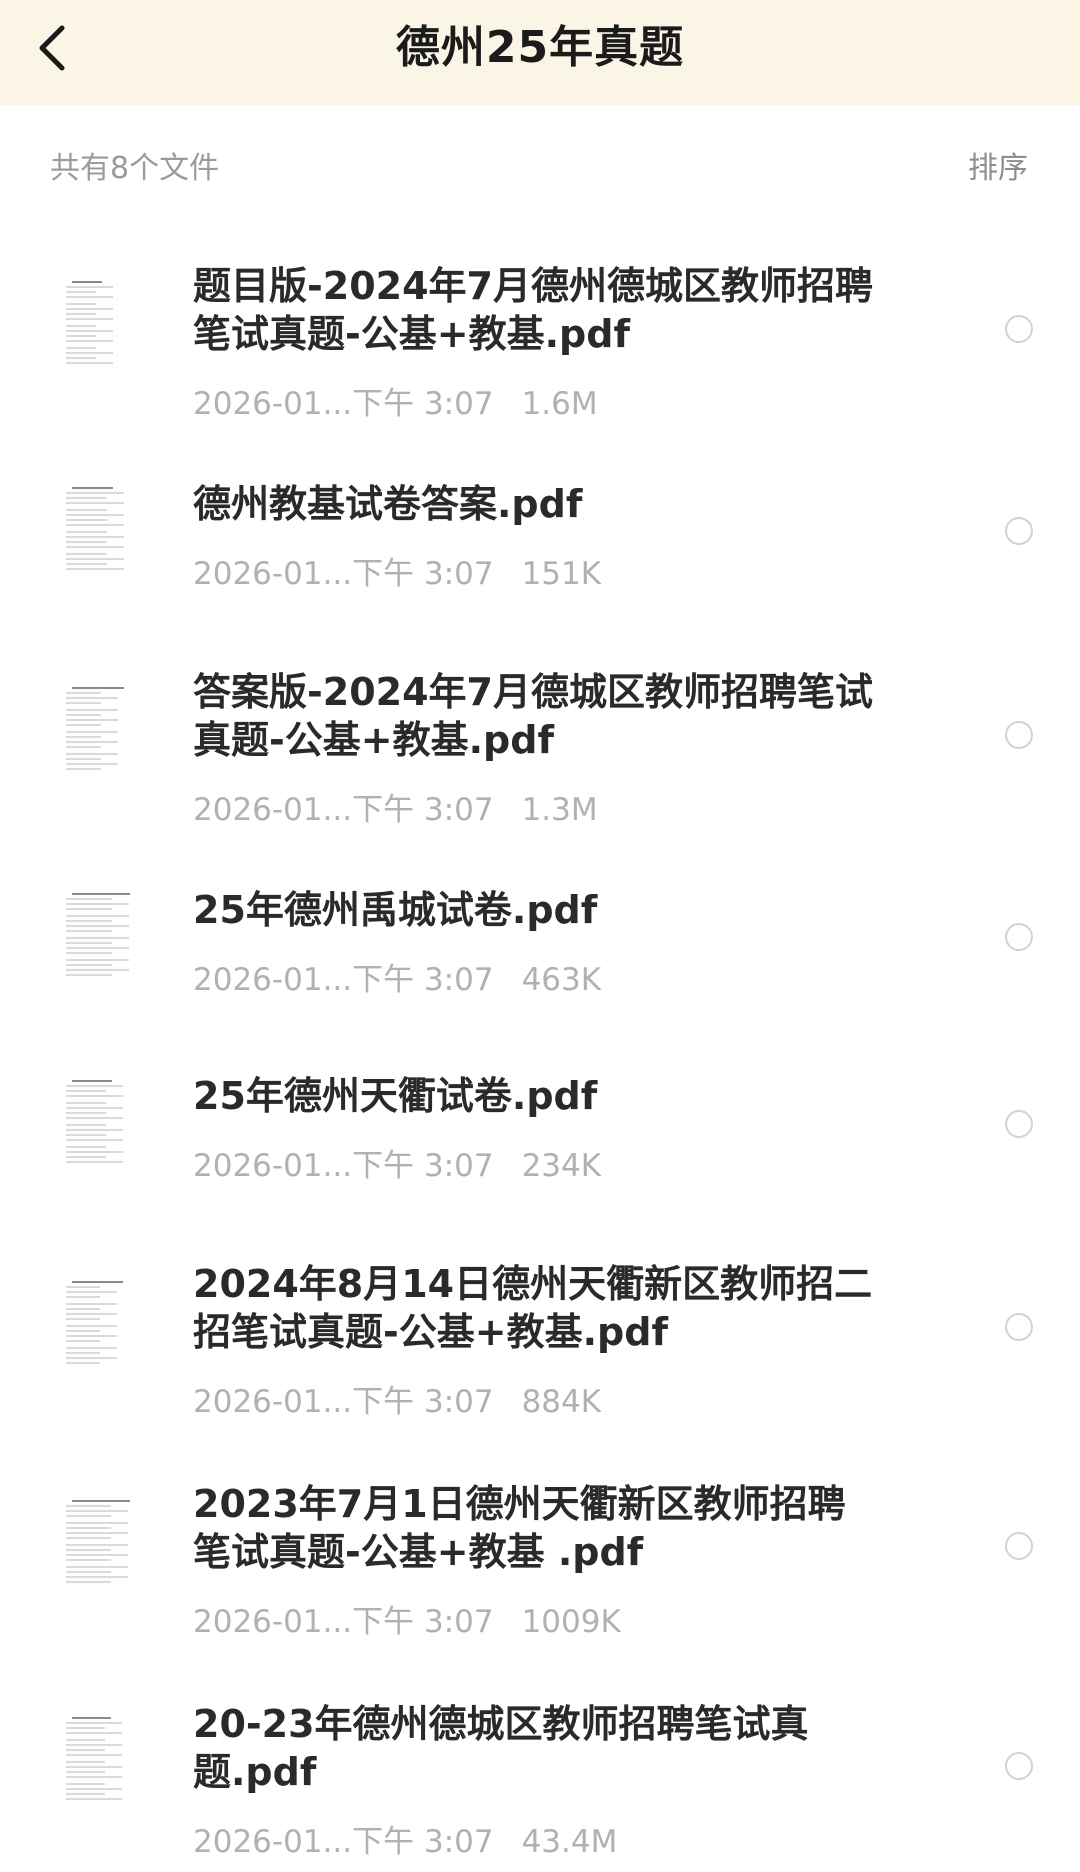 Image resolution: width=1080 pixels, height=1872 pixels. I want to click on file-name: 德州教基试卷答案.pdf, so click(388, 504).